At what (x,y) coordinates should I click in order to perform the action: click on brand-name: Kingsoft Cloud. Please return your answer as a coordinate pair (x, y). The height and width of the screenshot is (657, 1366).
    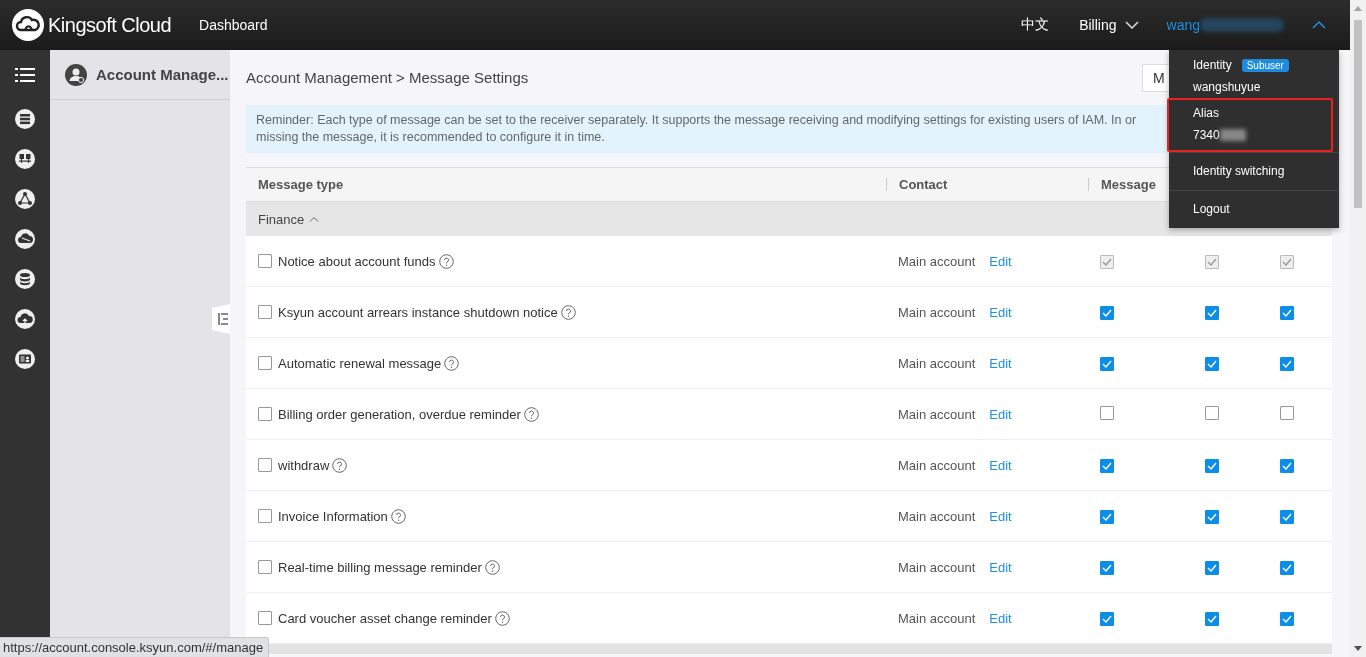
    Looking at the image, I should click on (110, 25).